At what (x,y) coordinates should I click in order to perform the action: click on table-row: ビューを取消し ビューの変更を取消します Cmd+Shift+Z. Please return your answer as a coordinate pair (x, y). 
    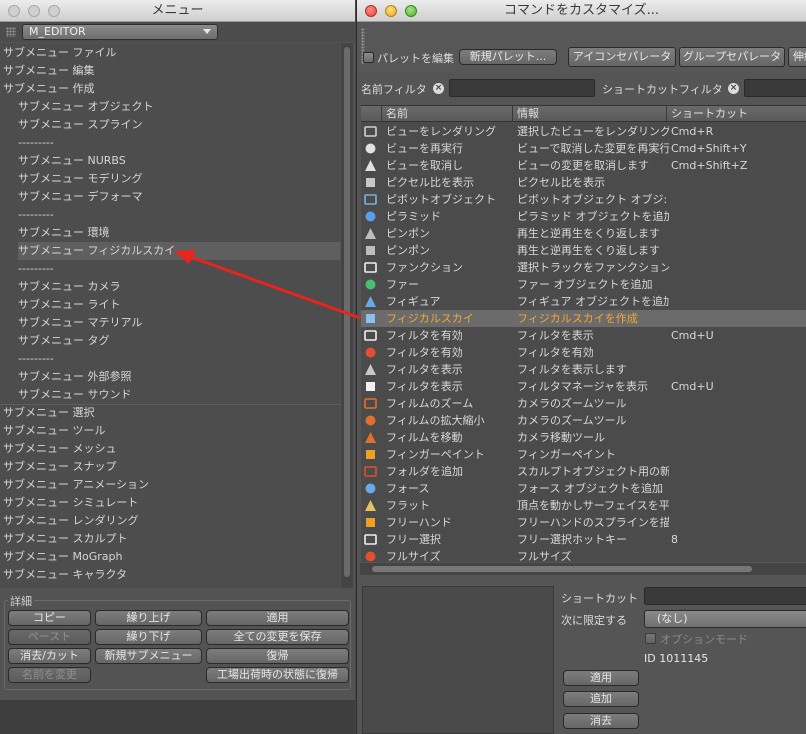
    Looking at the image, I should click on (583, 165).